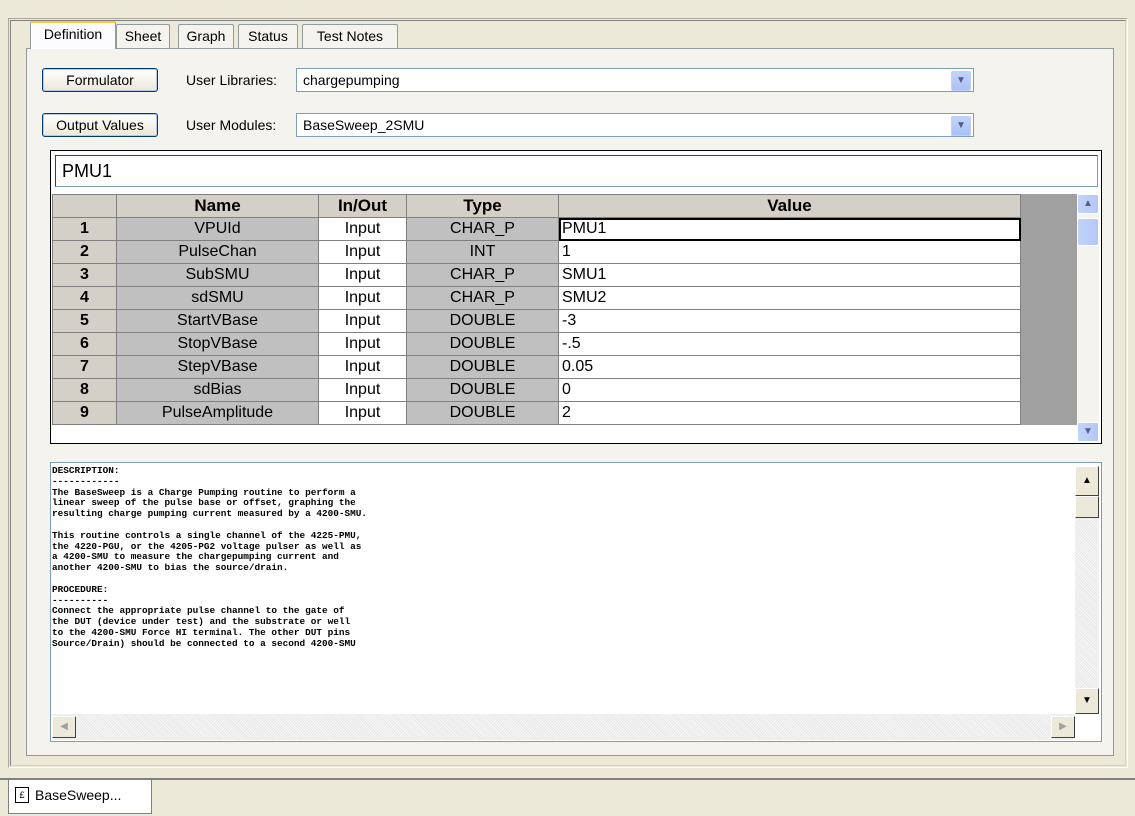  I want to click on param-value: -.5, so click(789, 344).